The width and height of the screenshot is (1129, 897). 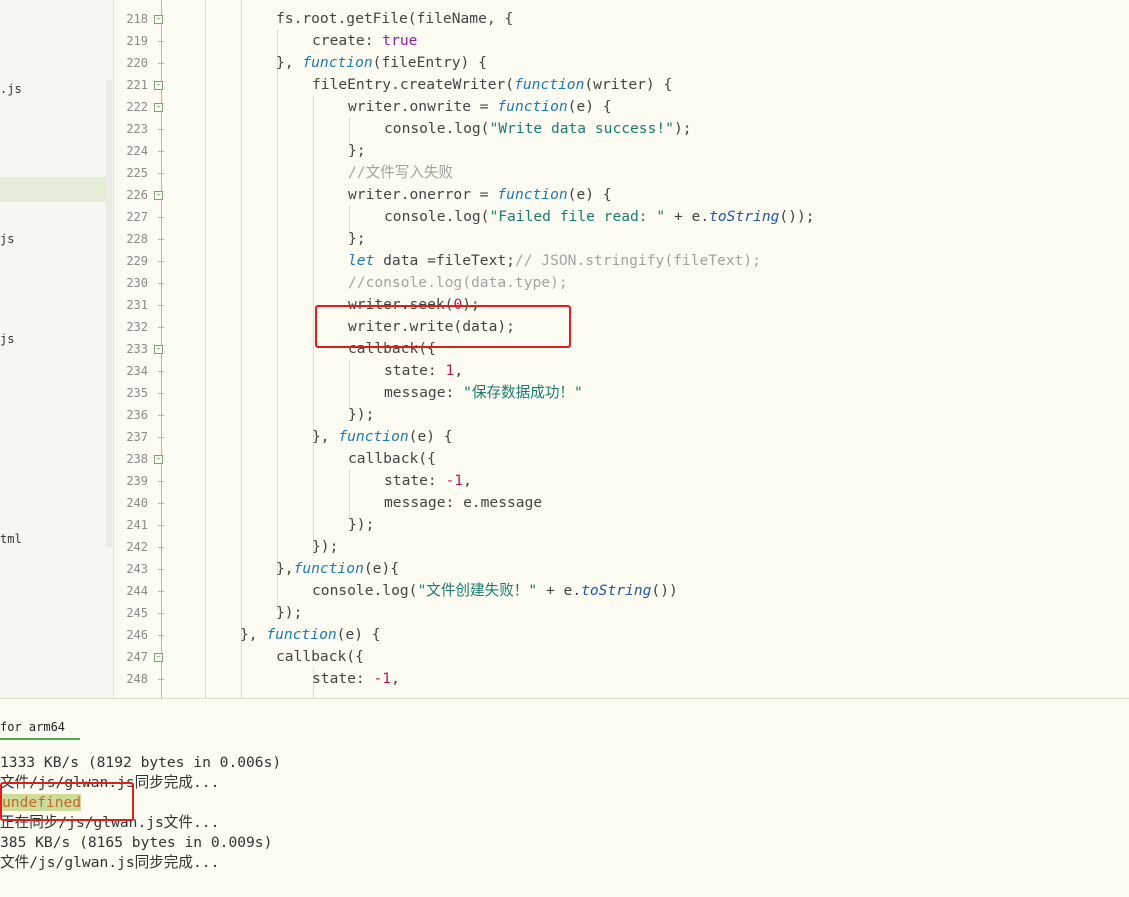 What do you see at coordinates (11, 539) in the screenshot?
I see `sidebar-item-html-file: tml` at bounding box center [11, 539].